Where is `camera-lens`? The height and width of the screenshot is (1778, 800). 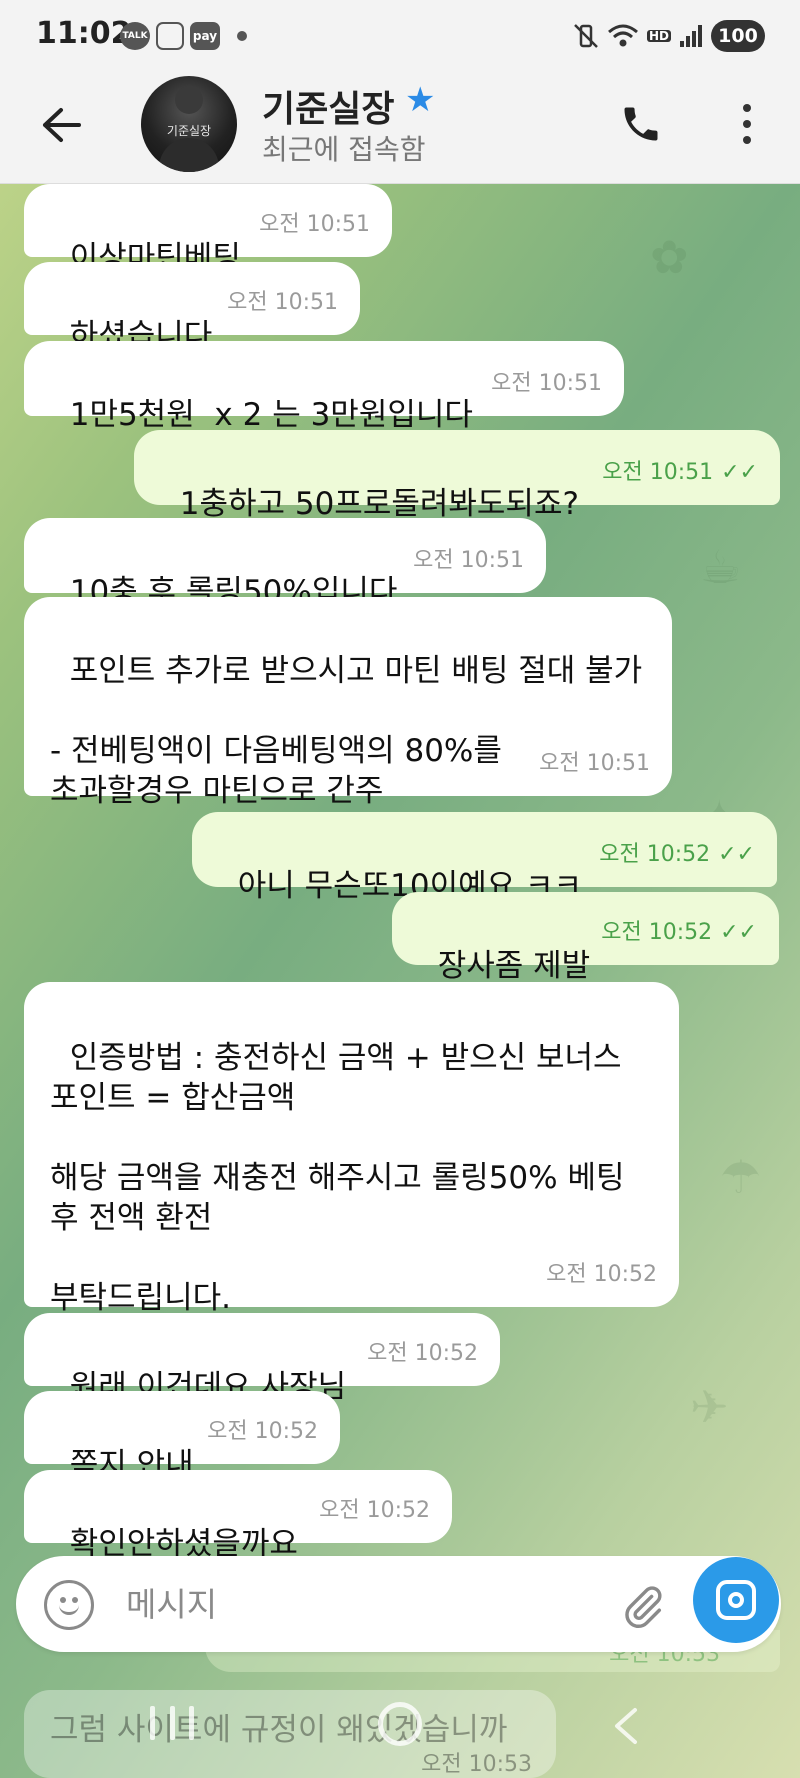
camera-lens is located at coordinates (736, 1600).